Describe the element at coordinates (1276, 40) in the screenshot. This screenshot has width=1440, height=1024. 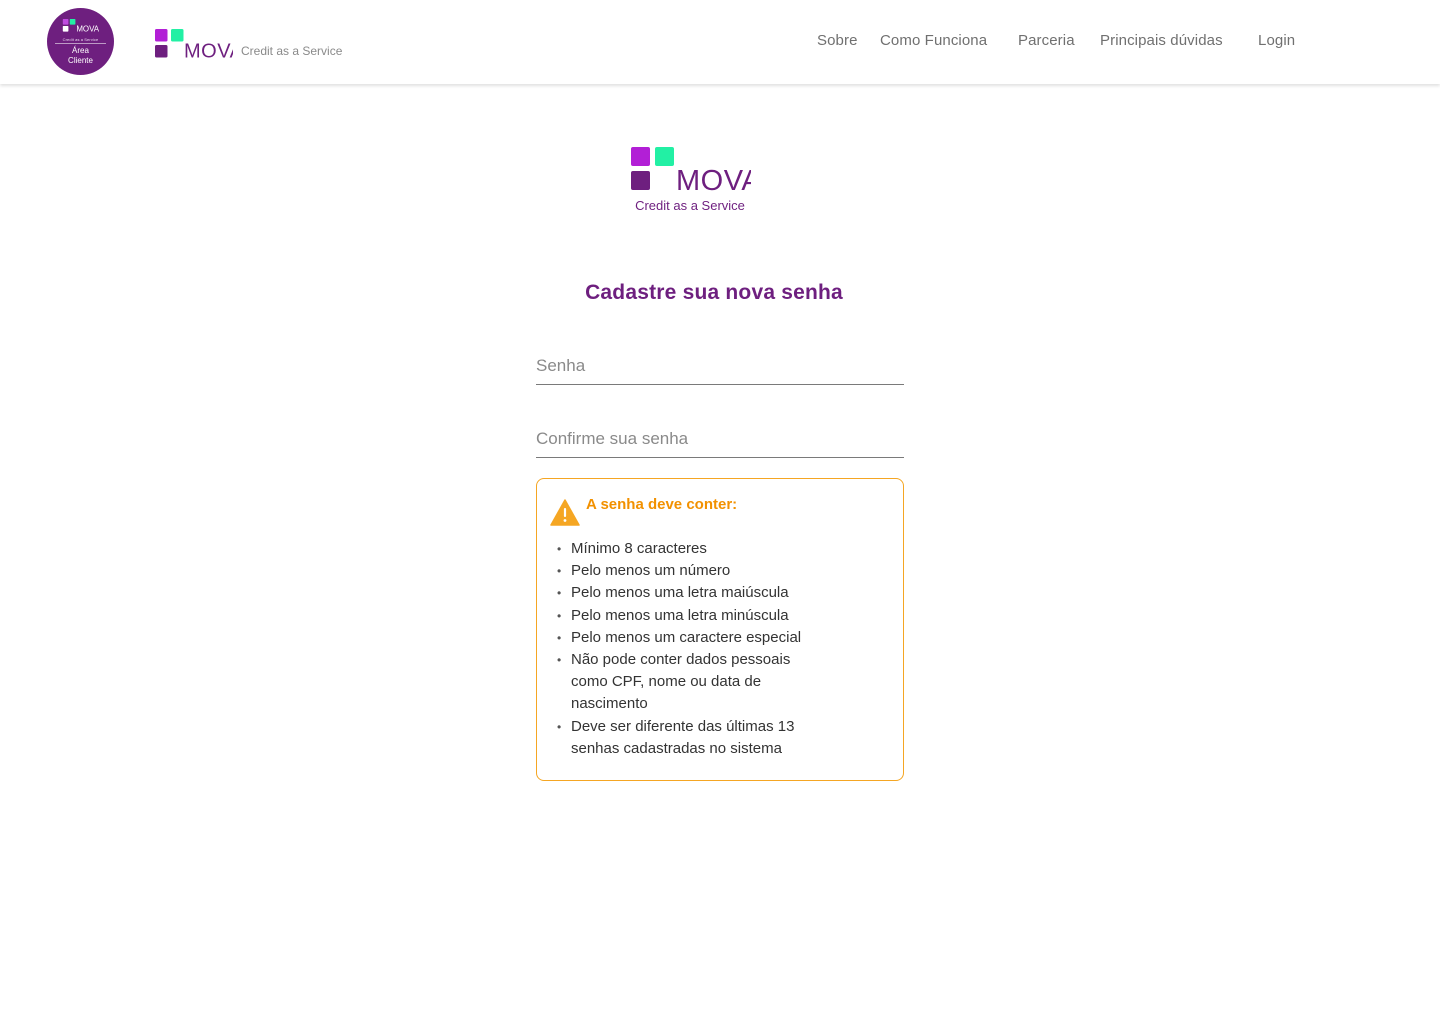
I see `nav-login: Login` at that location.